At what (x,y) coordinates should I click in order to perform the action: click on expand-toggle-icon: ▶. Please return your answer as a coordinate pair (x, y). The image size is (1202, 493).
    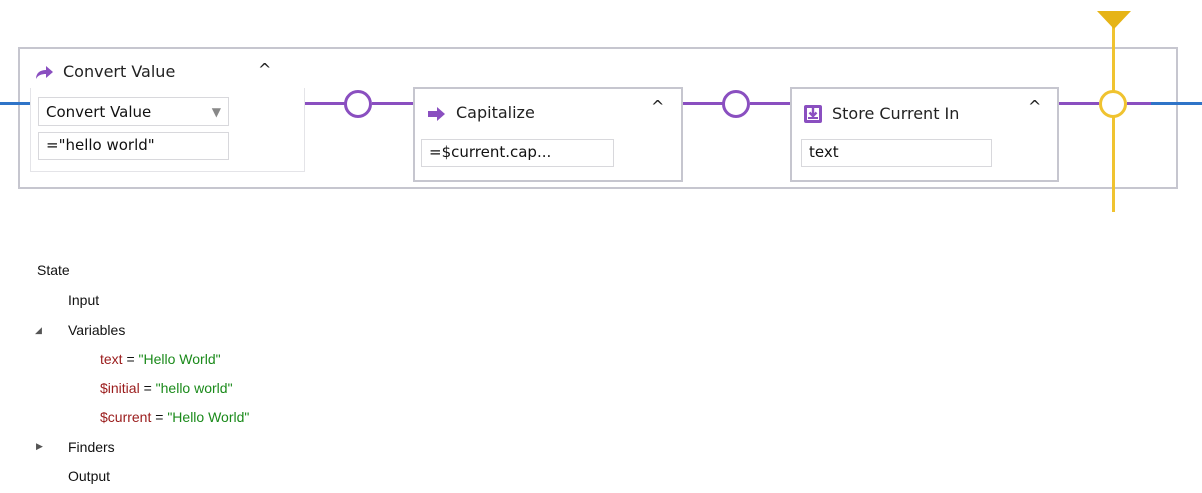
    Looking at the image, I should click on (39, 446).